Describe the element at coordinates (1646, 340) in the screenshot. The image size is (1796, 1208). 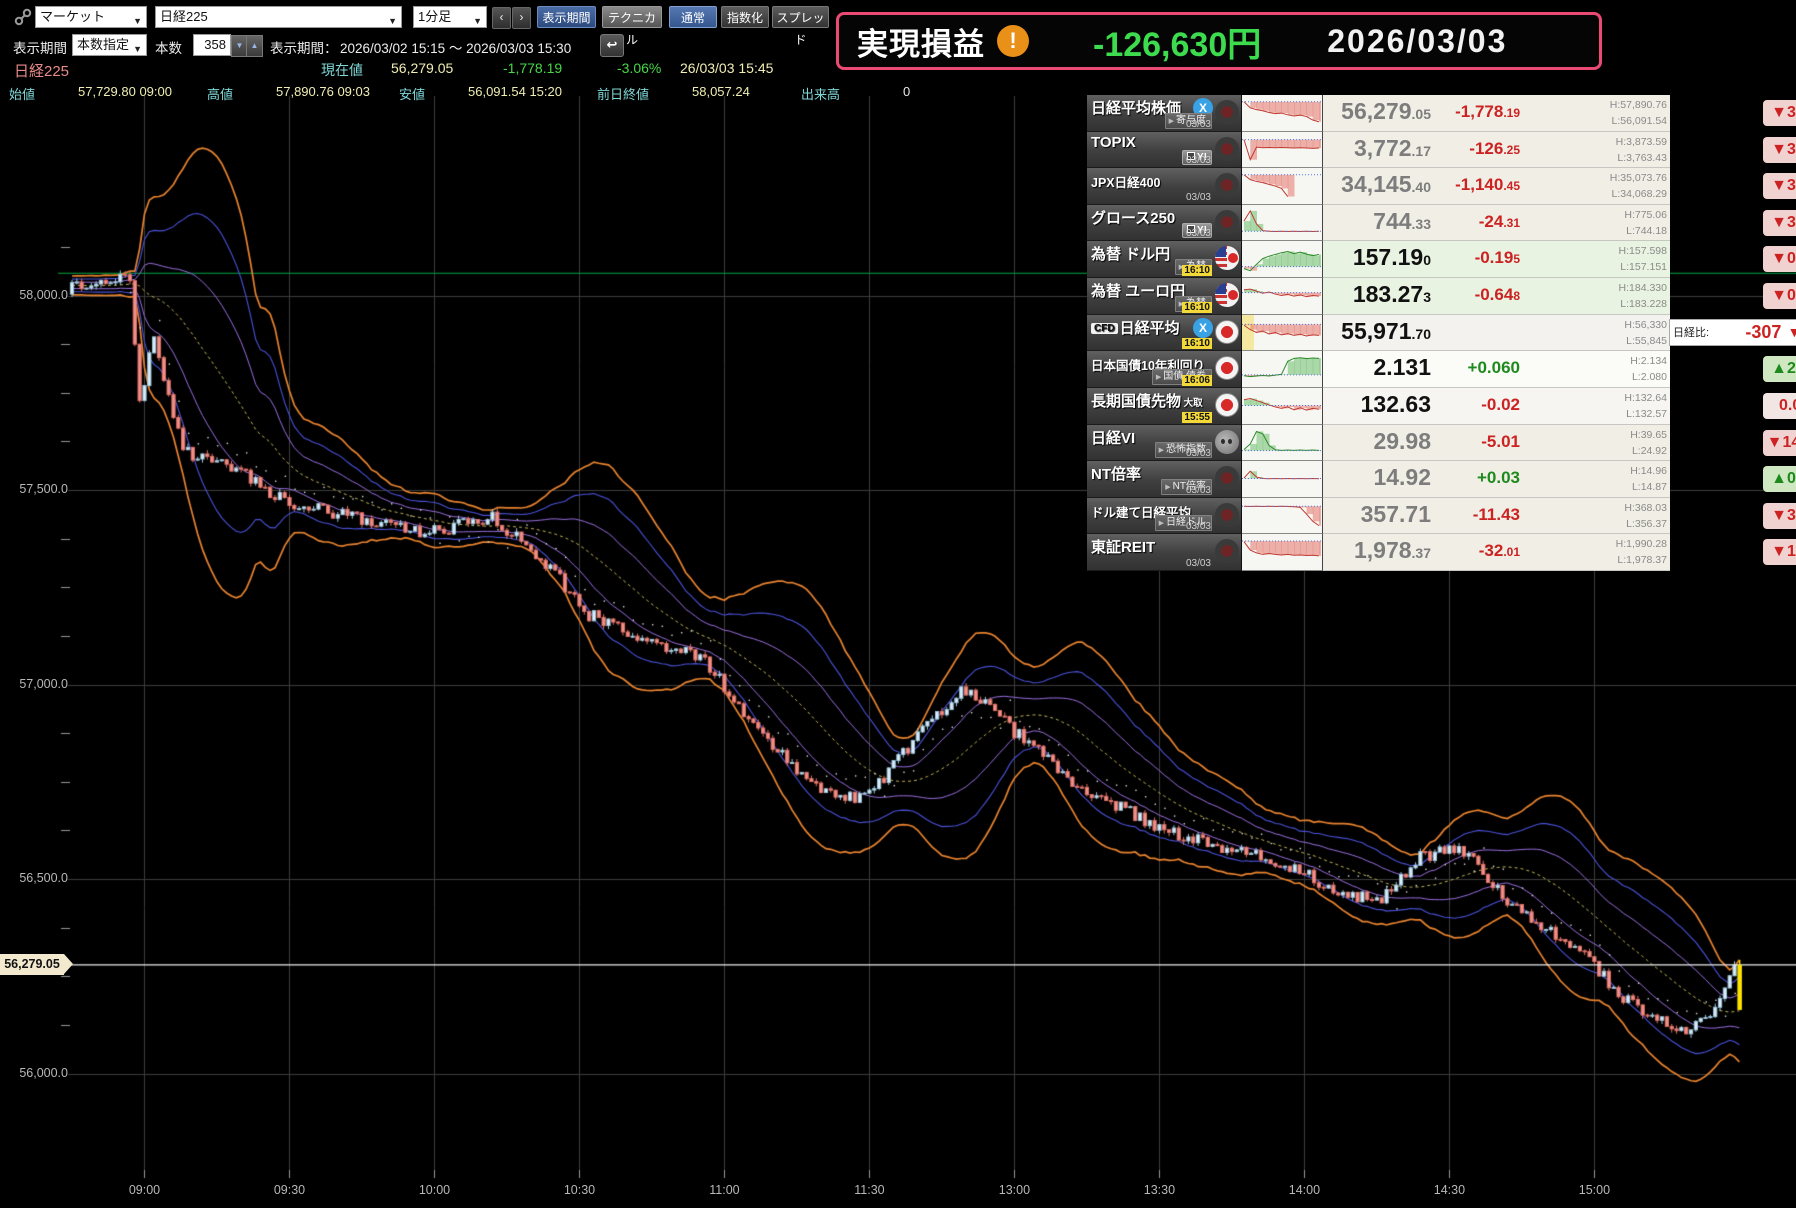
I see `low-value: L:55,845` at that location.